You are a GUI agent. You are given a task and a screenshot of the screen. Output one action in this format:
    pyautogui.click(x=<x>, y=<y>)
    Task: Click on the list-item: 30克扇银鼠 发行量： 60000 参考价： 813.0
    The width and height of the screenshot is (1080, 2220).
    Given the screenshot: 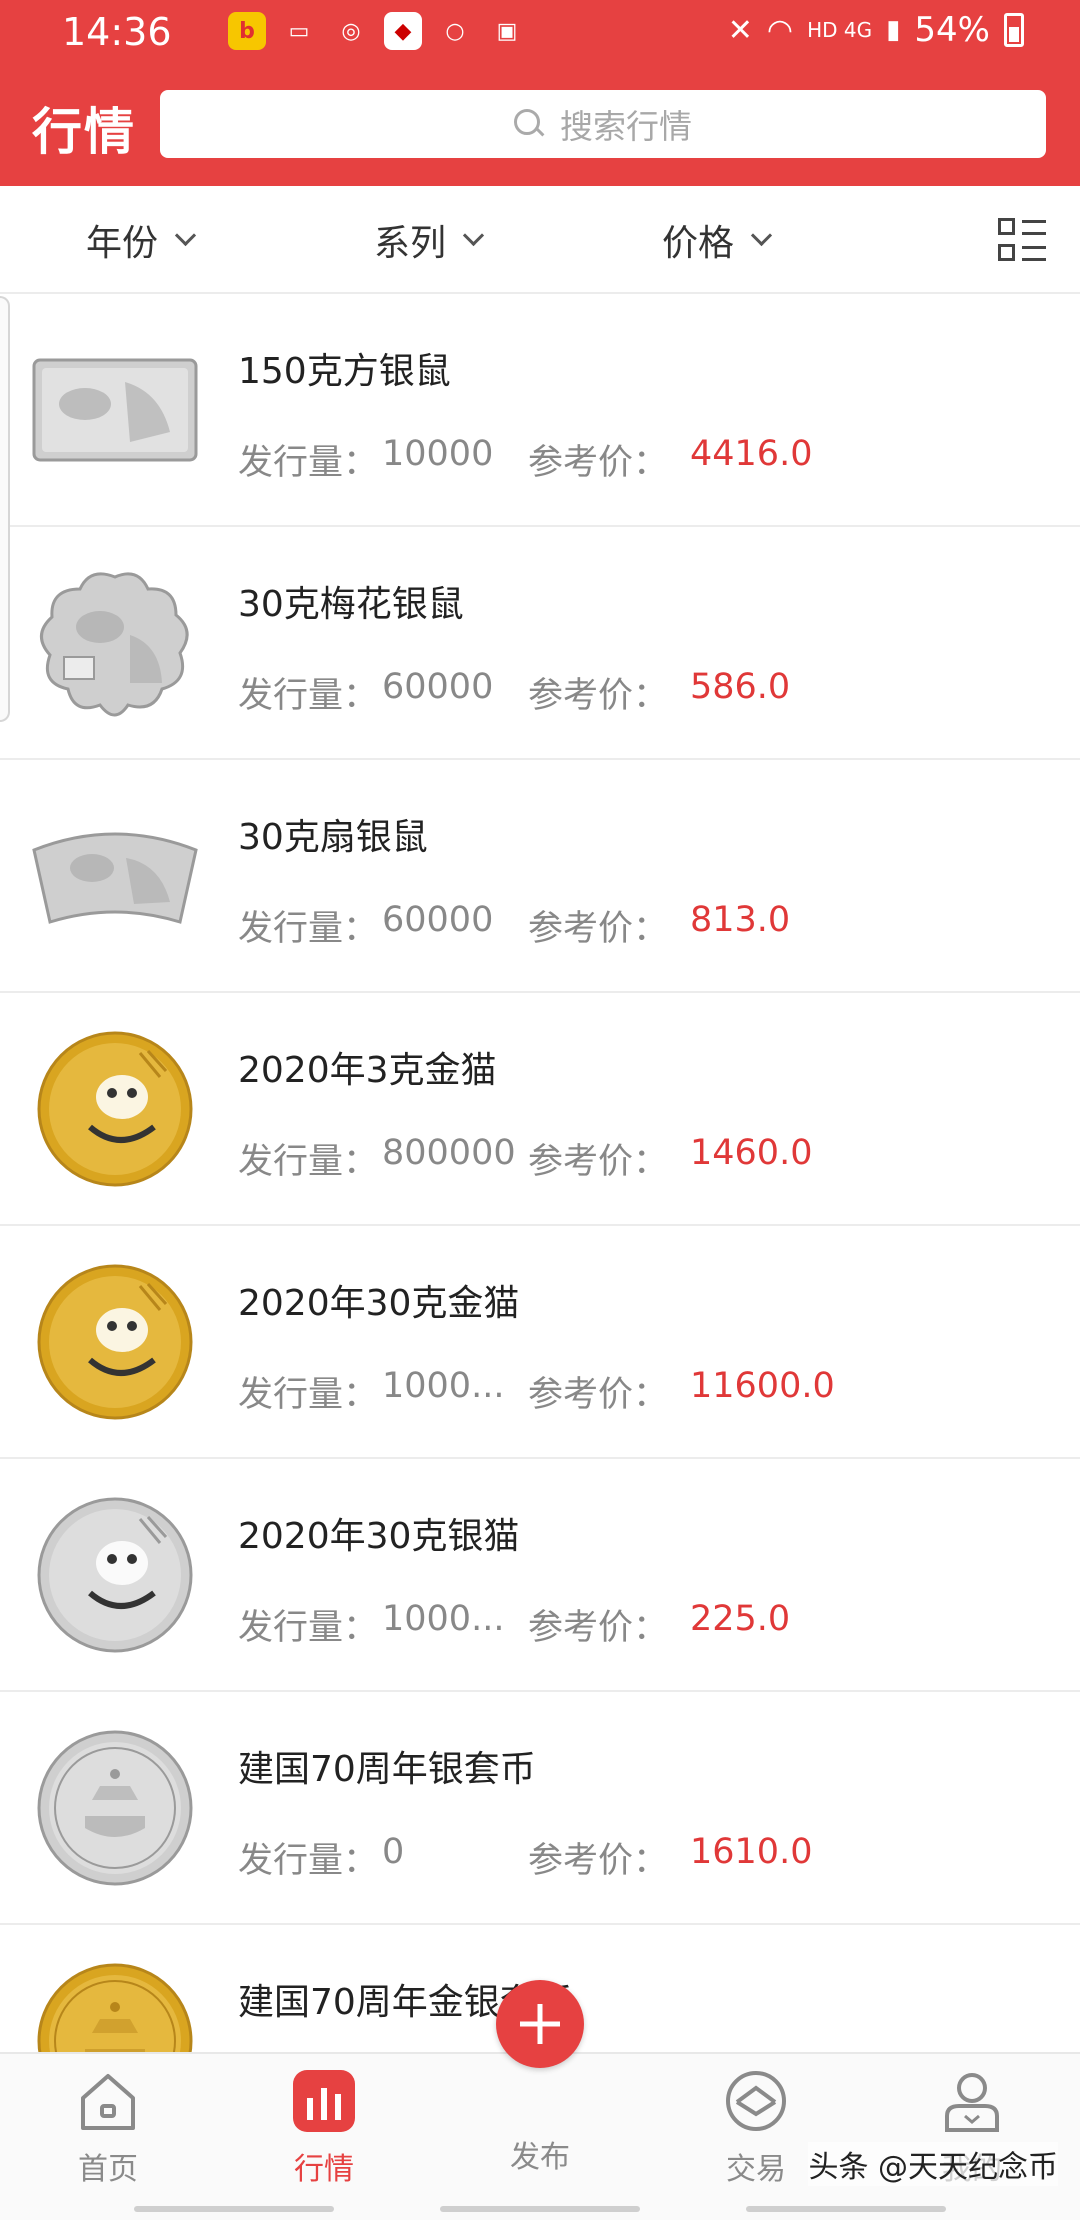 What is the action you would take?
    pyautogui.click(x=540, y=876)
    